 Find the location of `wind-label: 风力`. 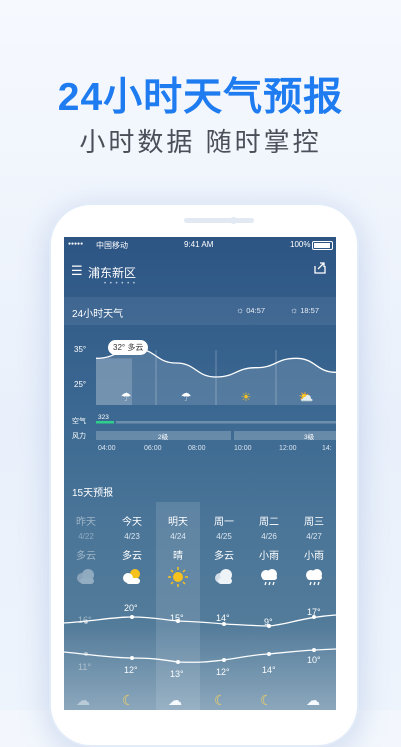

wind-label: 风力 is located at coordinates (79, 436).